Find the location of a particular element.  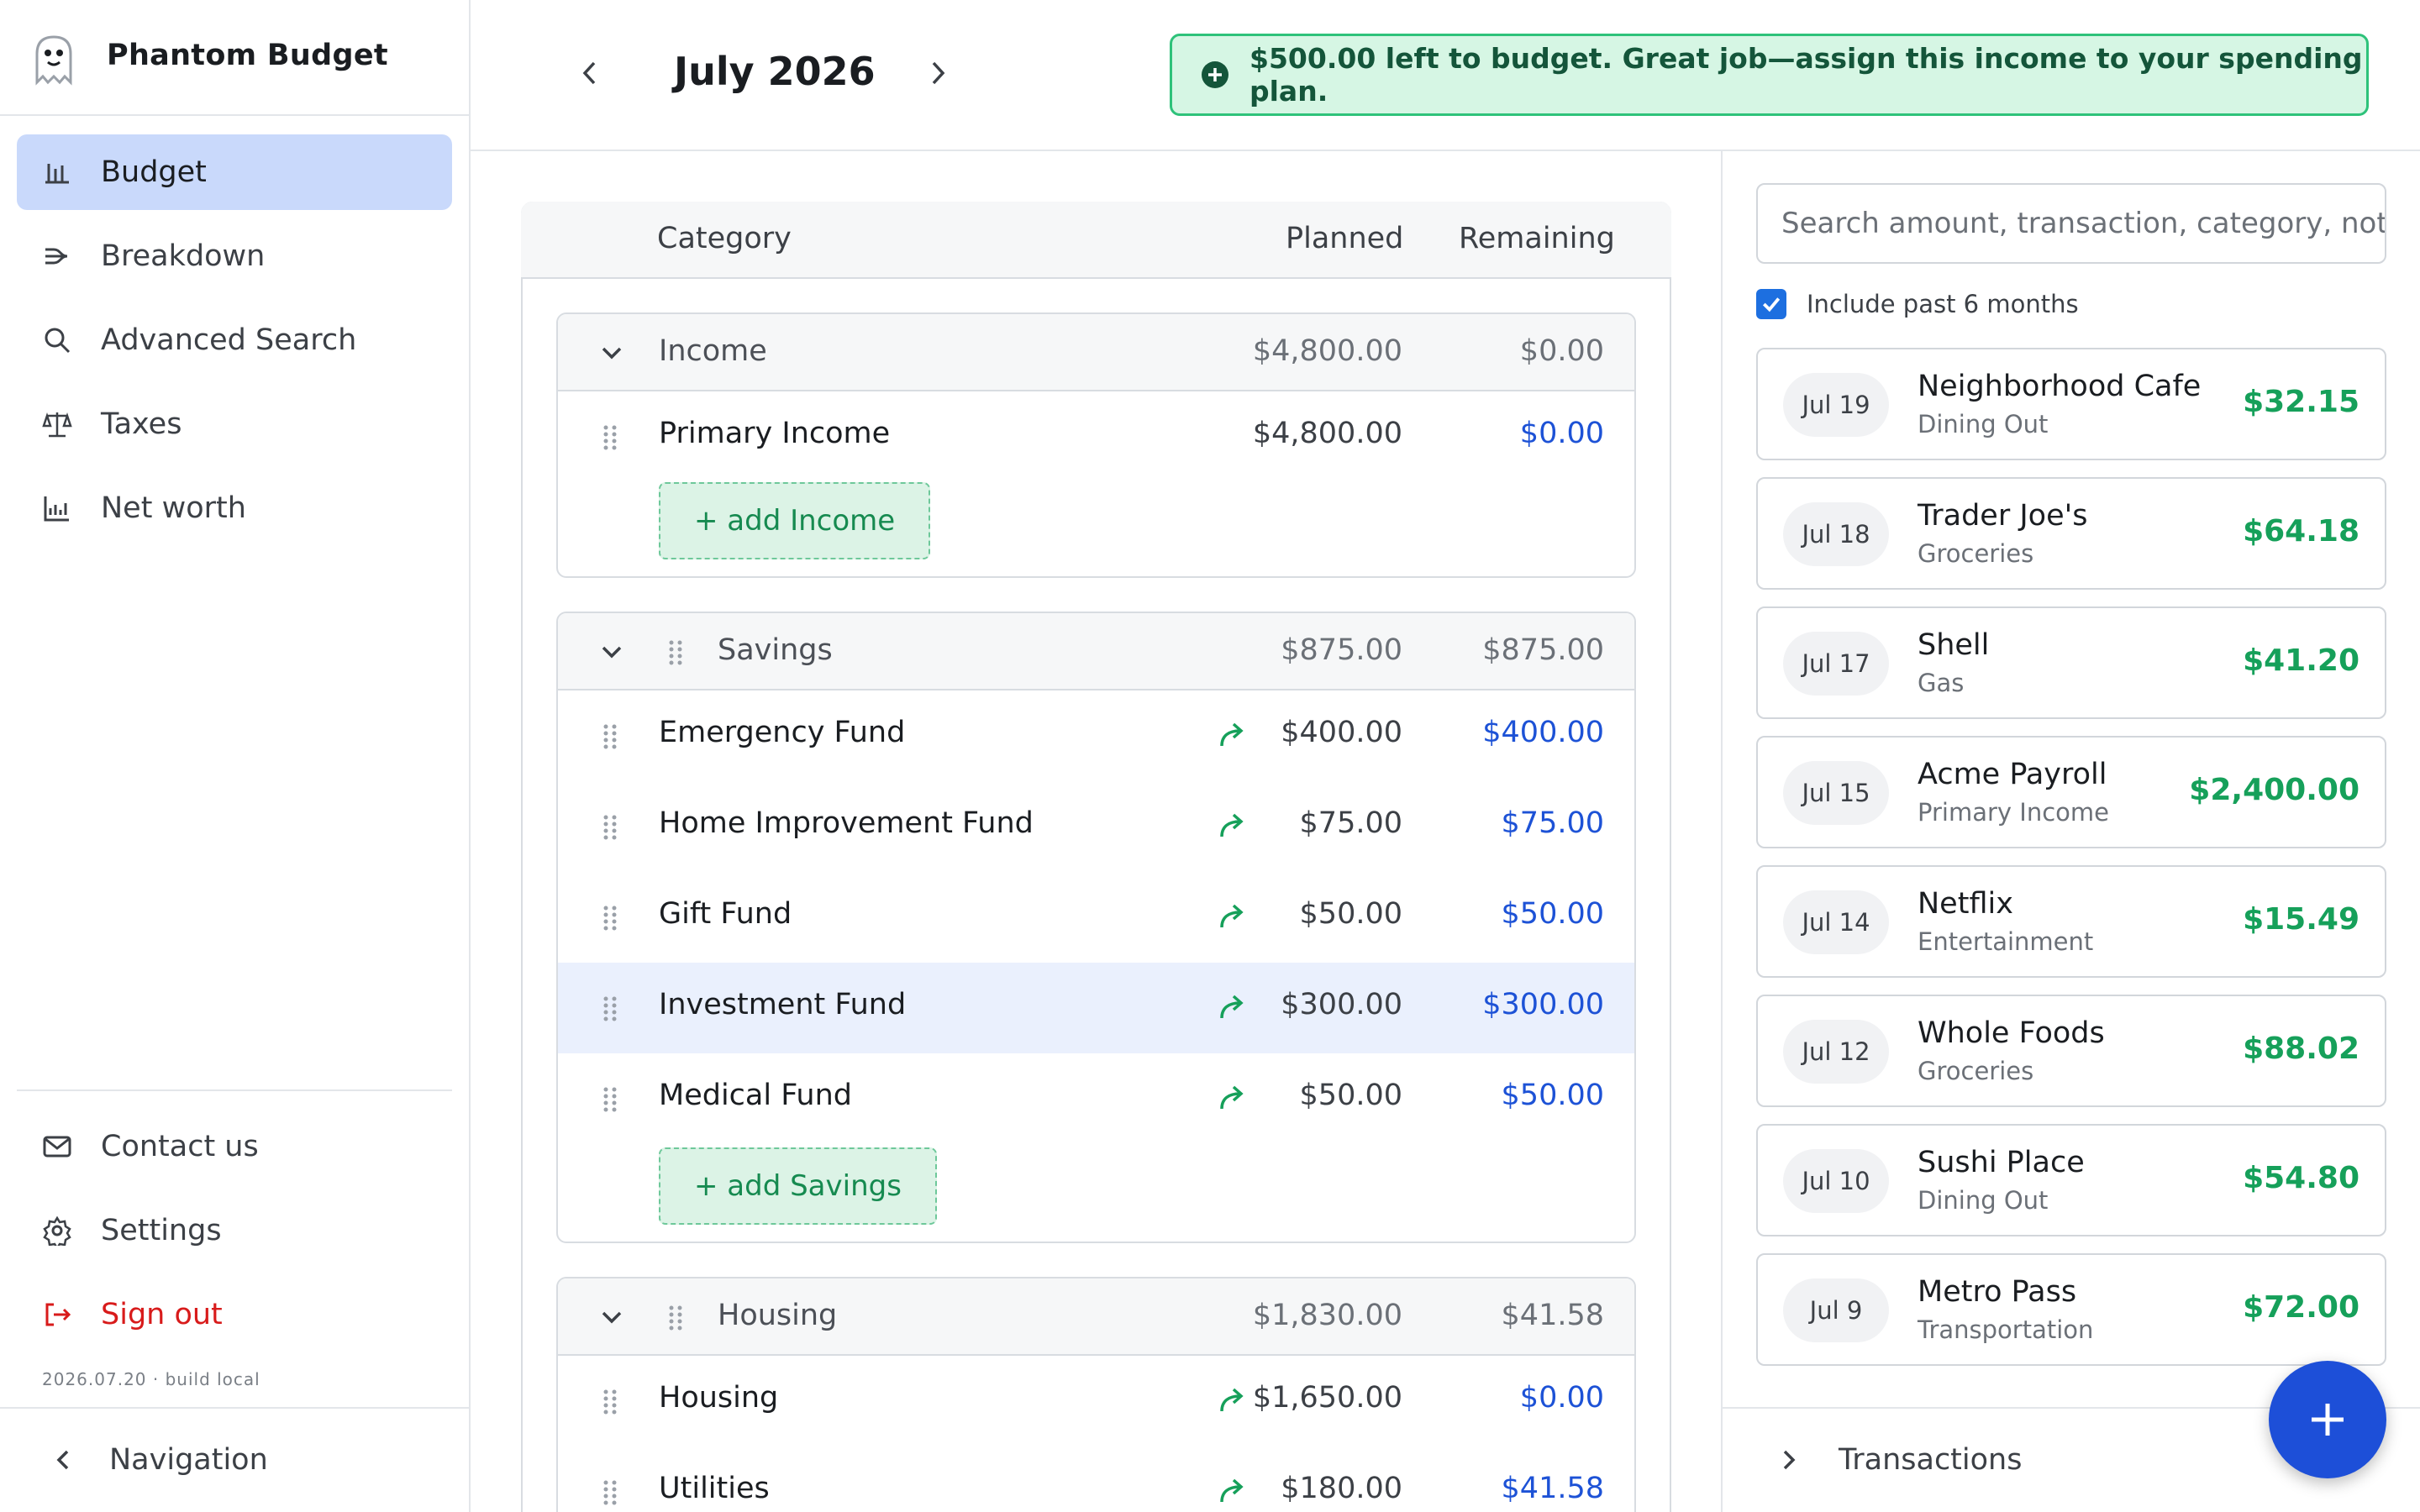

build-version: 2026.07.20 · build local is located at coordinates (151, 1379).